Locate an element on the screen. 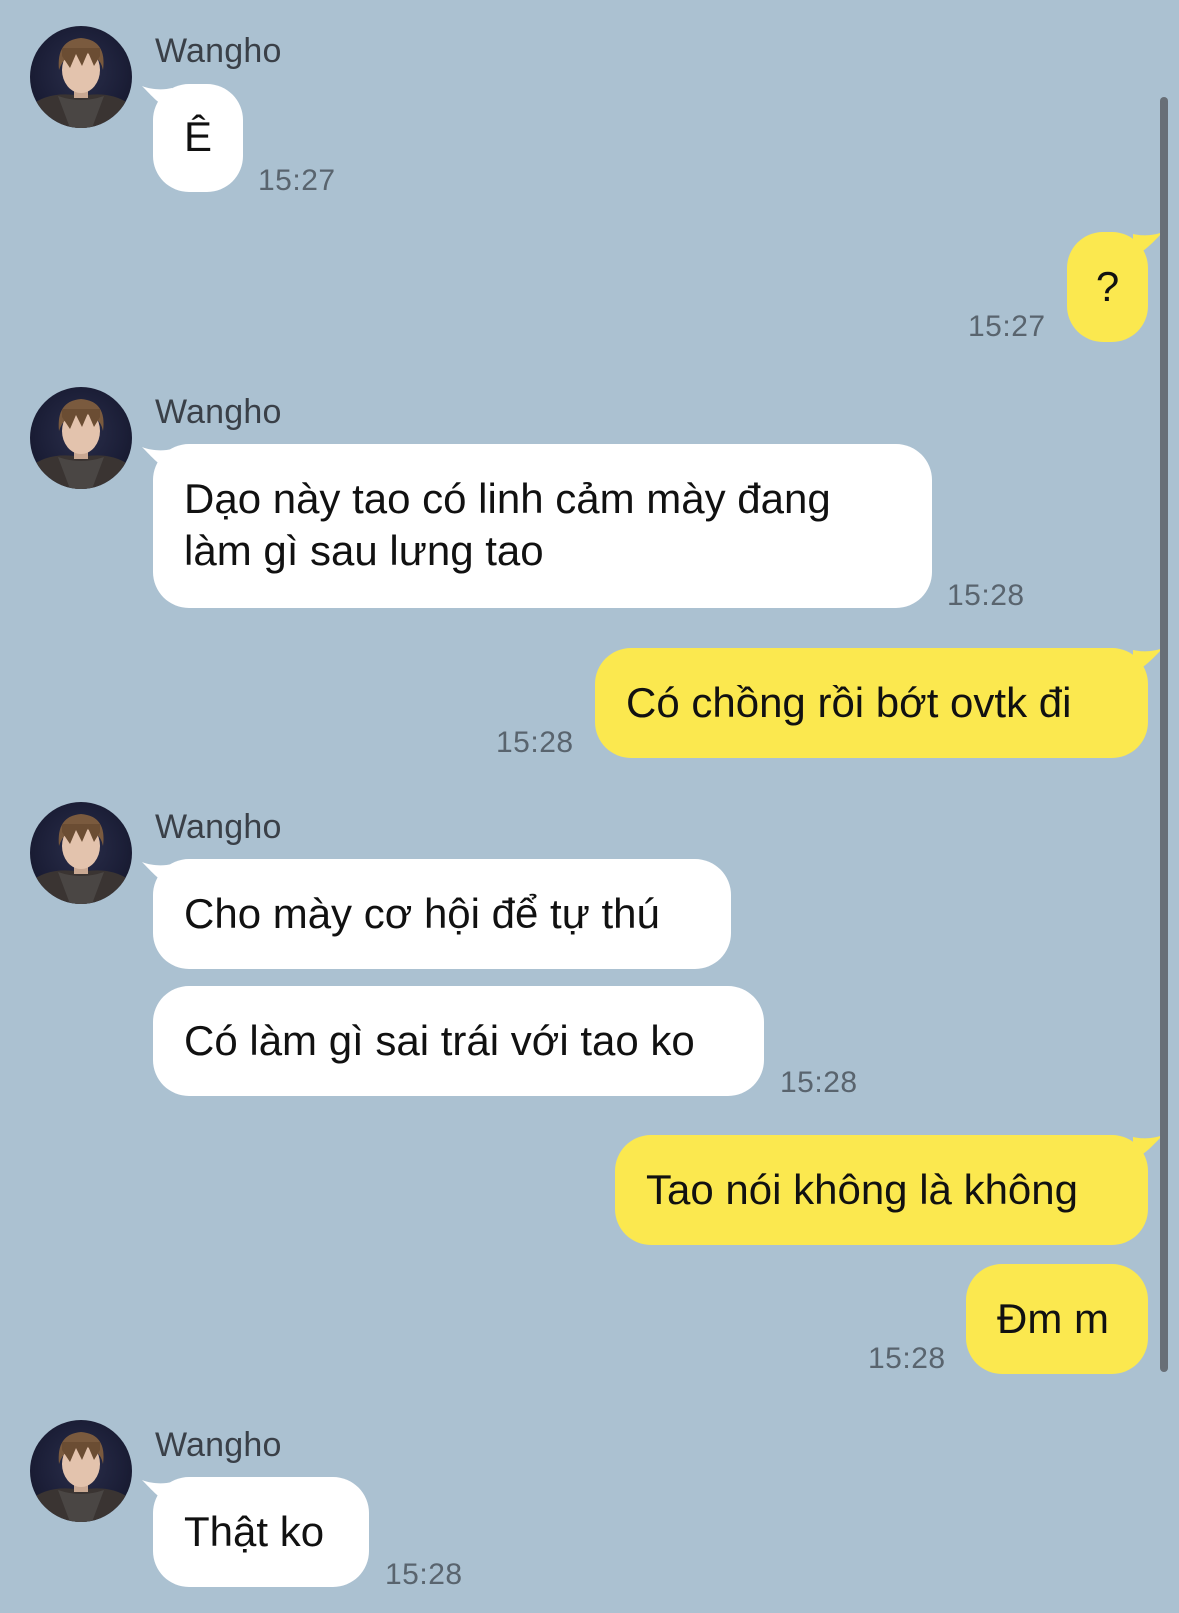  message-bubble-incoming: Ê is located at coordinates (198, 138).